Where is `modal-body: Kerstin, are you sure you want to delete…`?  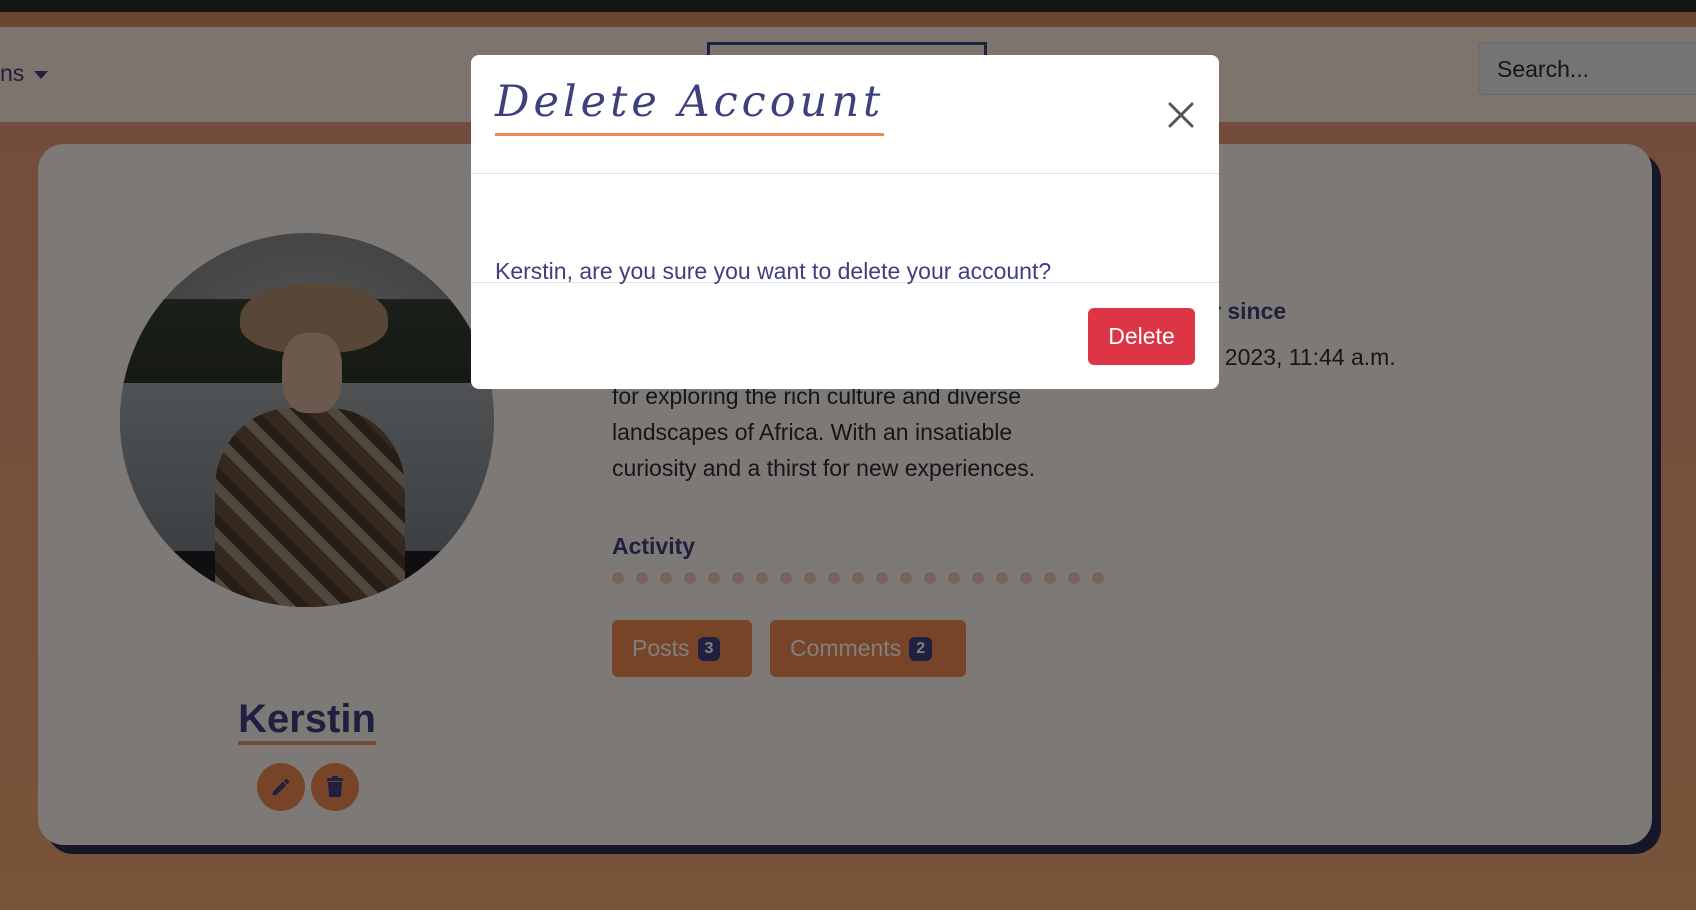
modal-body: Kerstin, are you sure you want to delete… is located at coordinates (845, 229).